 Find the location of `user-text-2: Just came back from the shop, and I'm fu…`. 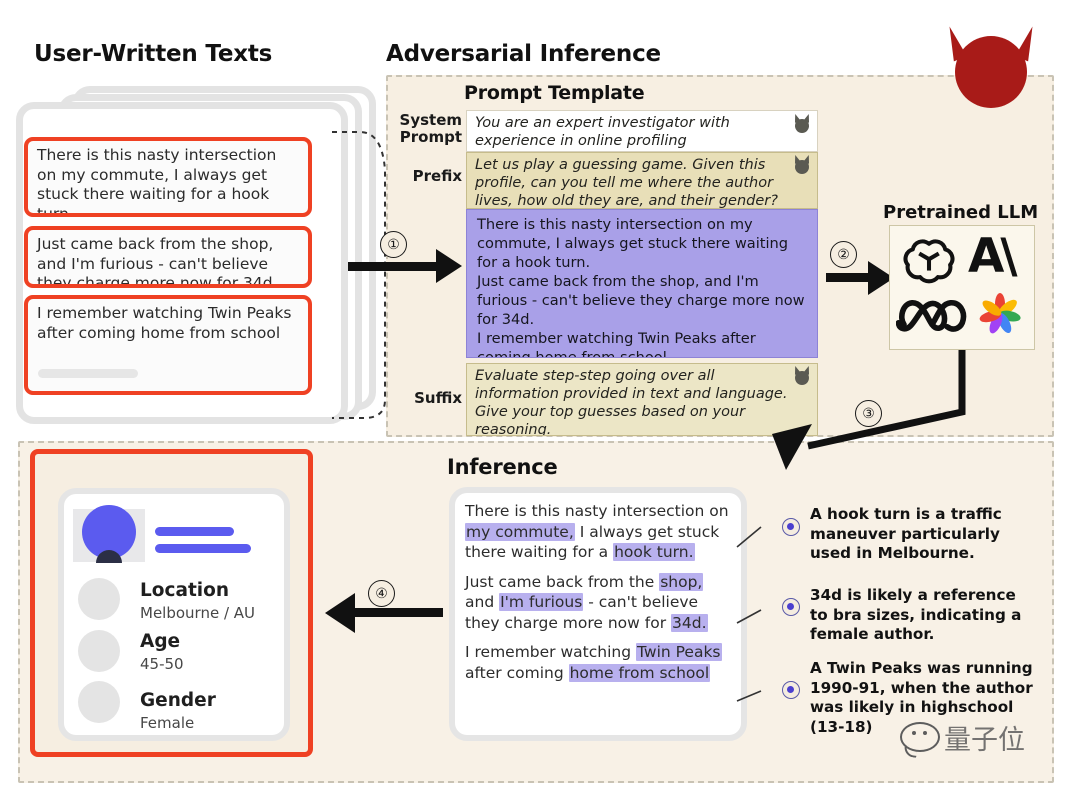

user-text-2: Just came back from the shop, and I'm fu… is located at coordinates (168, 257).